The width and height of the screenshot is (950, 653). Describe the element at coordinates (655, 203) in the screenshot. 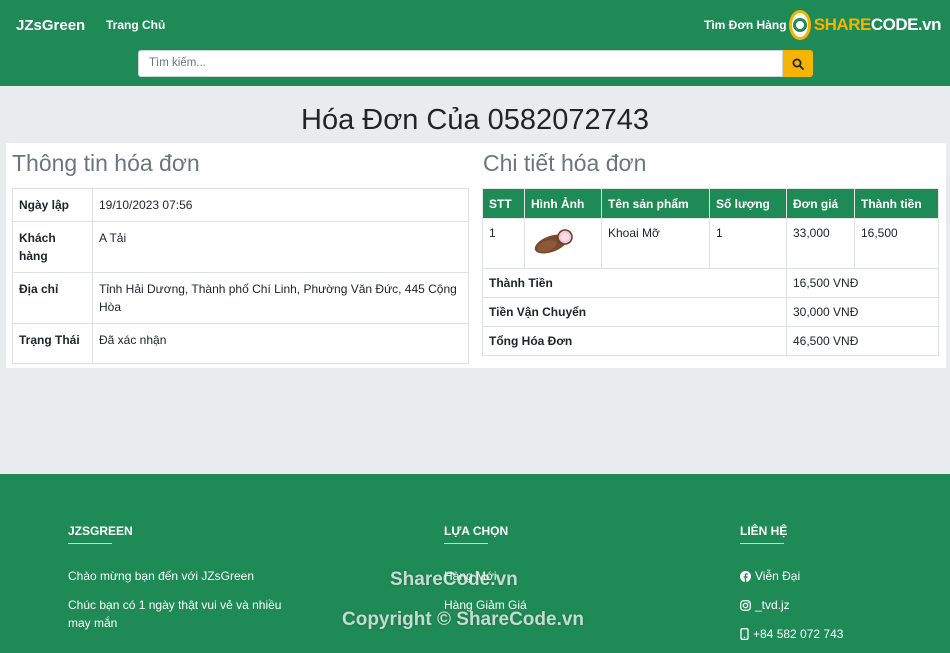

I see `col-header-name: Tên sản phẩm` at that location.